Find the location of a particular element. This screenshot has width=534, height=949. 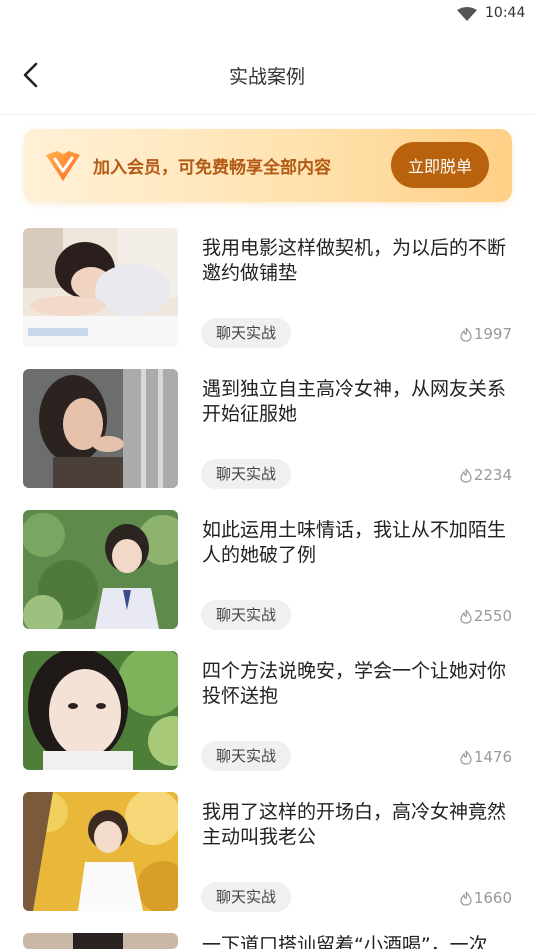

view-count: 2234 is located at coordinates (486, 475).